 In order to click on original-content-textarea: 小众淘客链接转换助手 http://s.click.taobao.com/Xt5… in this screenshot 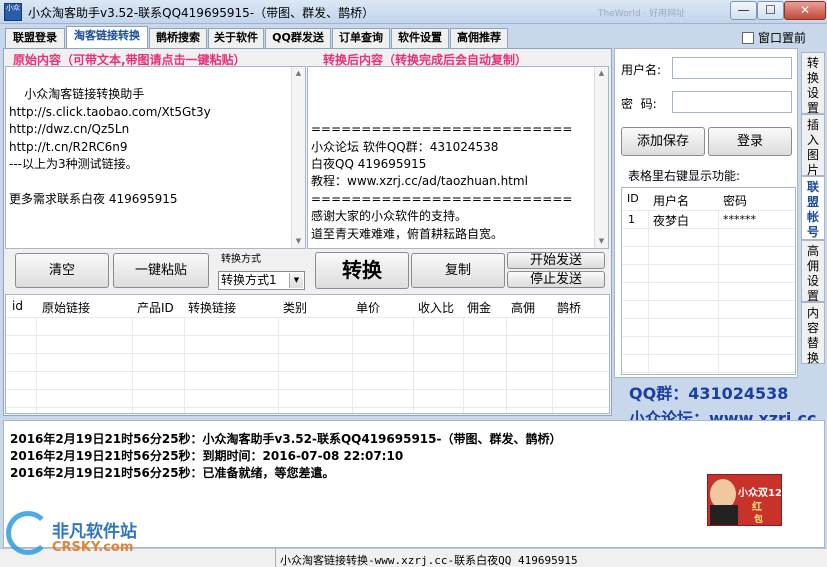, I will do `click(155, 157)`.